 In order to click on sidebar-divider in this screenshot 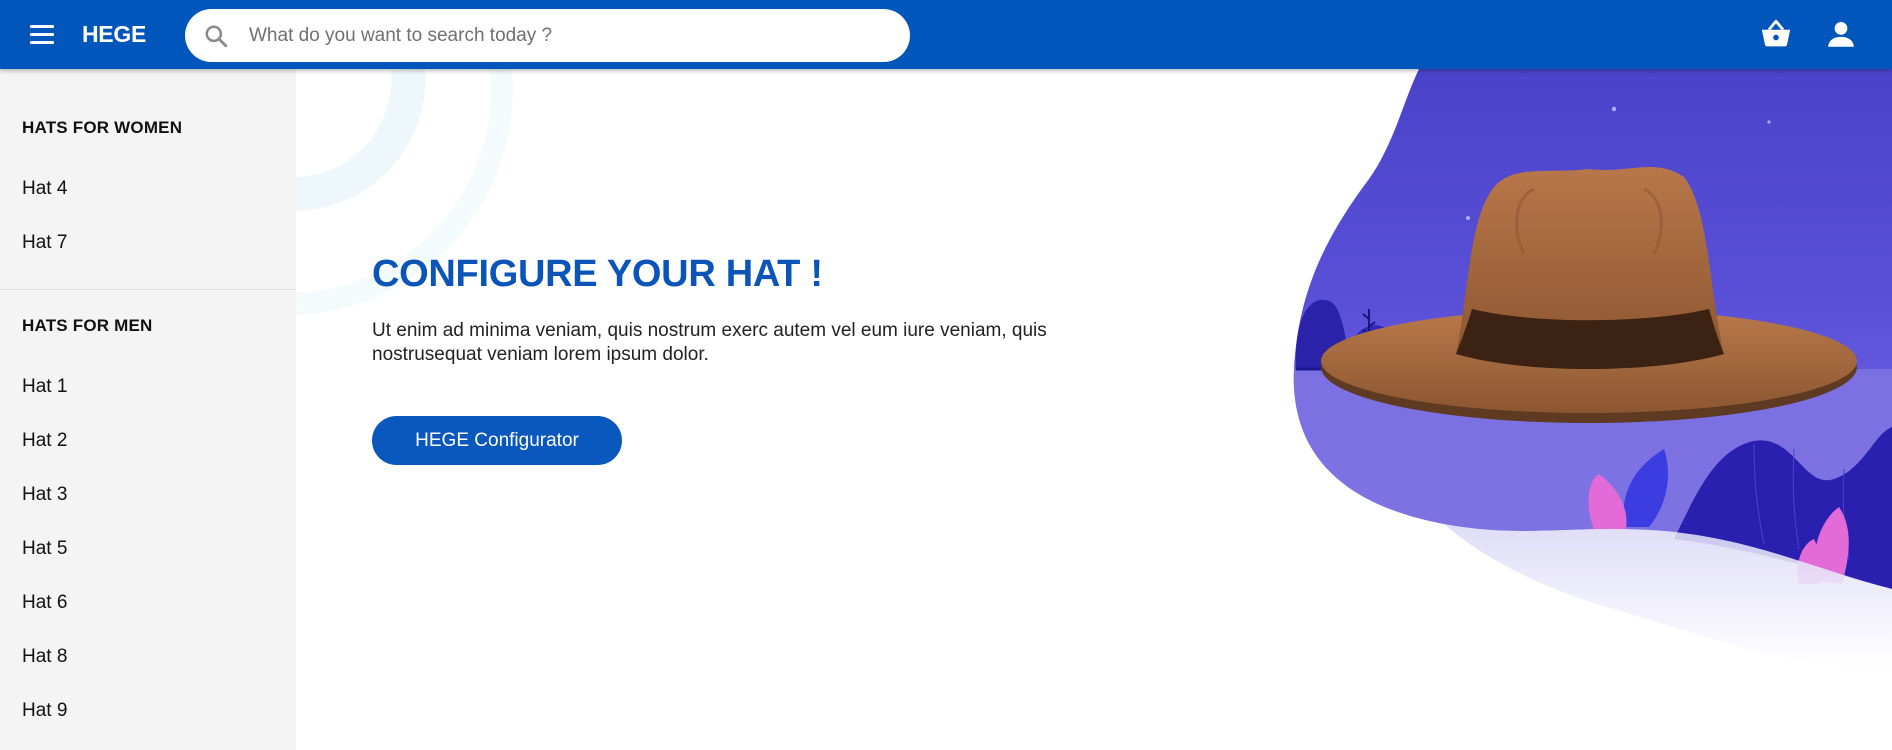, I will do `click(148, 289)`.